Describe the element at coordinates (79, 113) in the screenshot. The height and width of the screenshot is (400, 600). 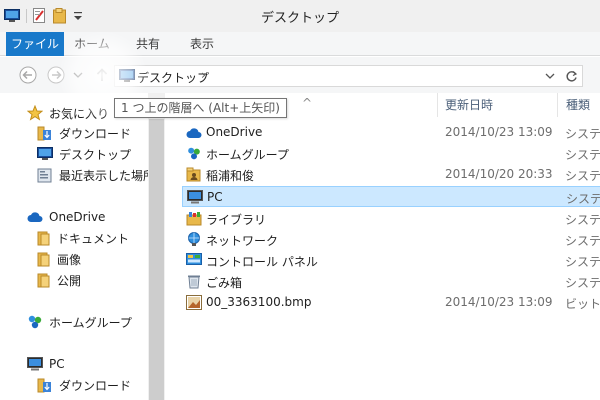
I see `nav-label: お気に入り` at that location.